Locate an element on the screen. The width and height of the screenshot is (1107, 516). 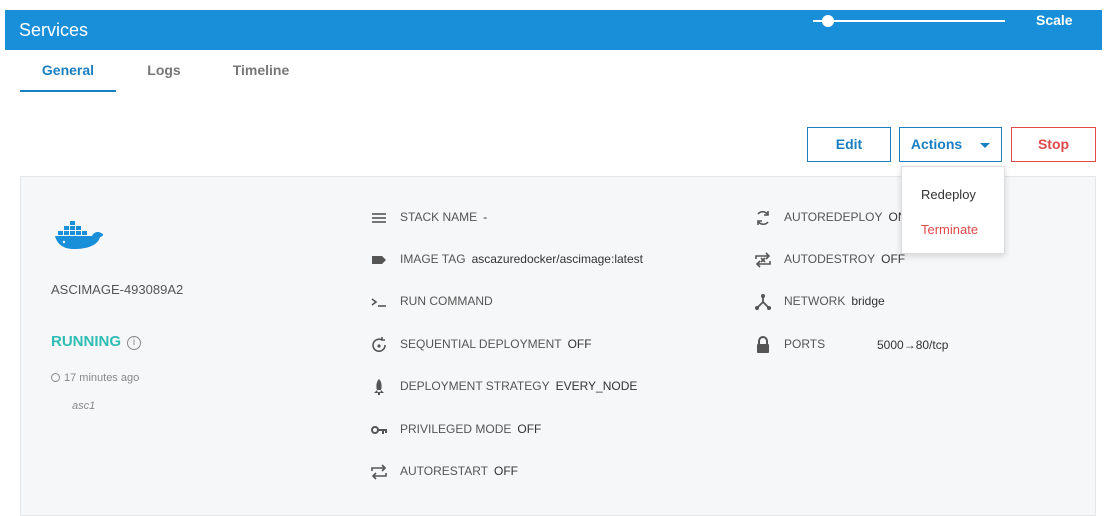
edit-button: Edit is located at coordinates (849, 144).